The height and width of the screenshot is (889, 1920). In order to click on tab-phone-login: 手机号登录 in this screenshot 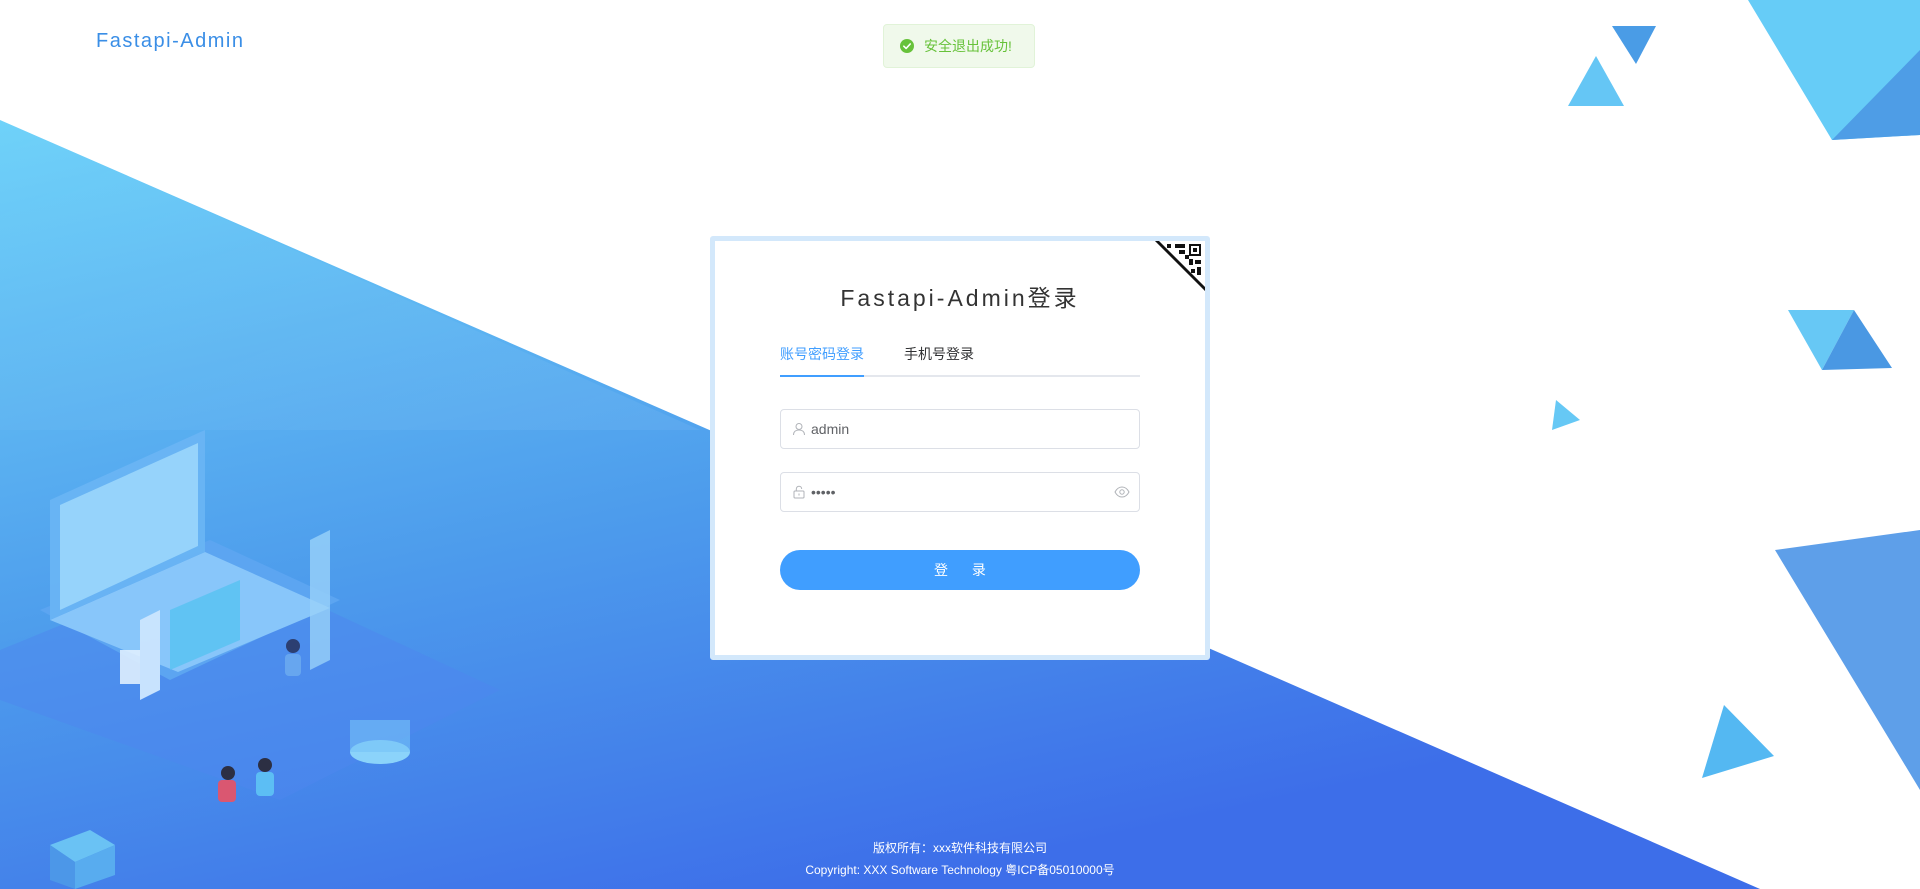, I will do `click(939, 359)`.